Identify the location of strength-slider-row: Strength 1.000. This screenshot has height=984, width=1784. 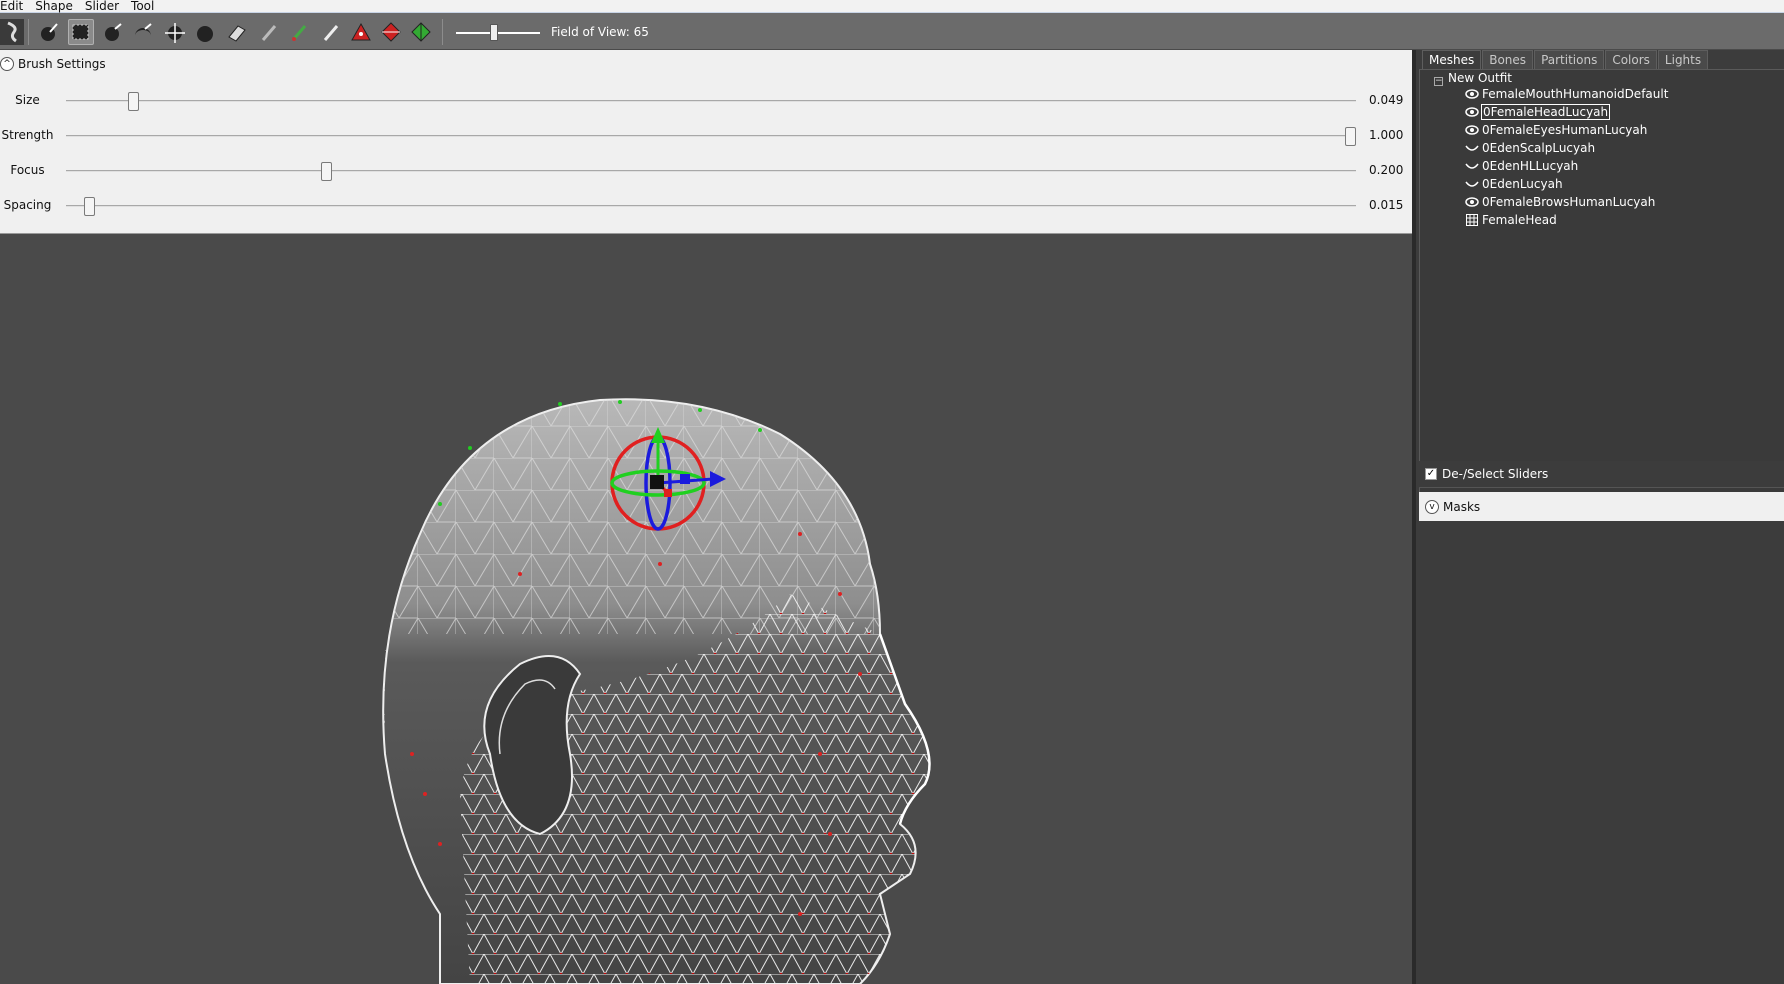
(706, 136).